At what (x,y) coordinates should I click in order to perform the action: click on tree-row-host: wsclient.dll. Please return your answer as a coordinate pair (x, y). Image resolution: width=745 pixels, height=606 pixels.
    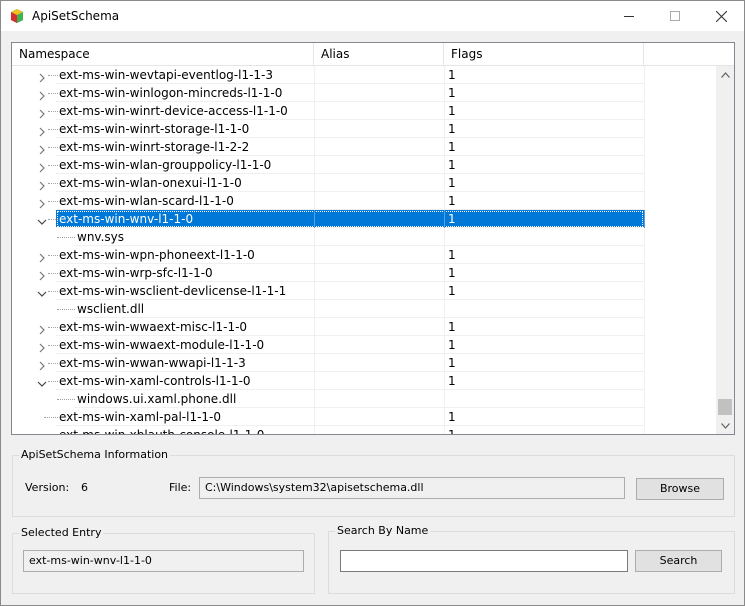
    Looking at the image, I should click on (364, 309).